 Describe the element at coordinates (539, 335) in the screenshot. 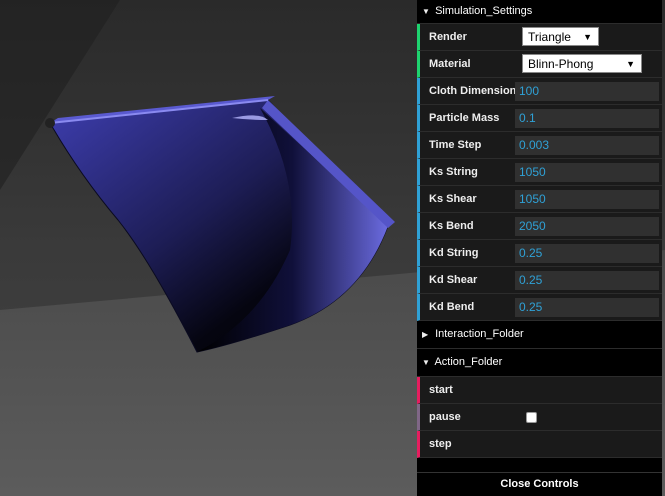

I see `folder-interaction: ▶ Interaction_Folder` at that location.